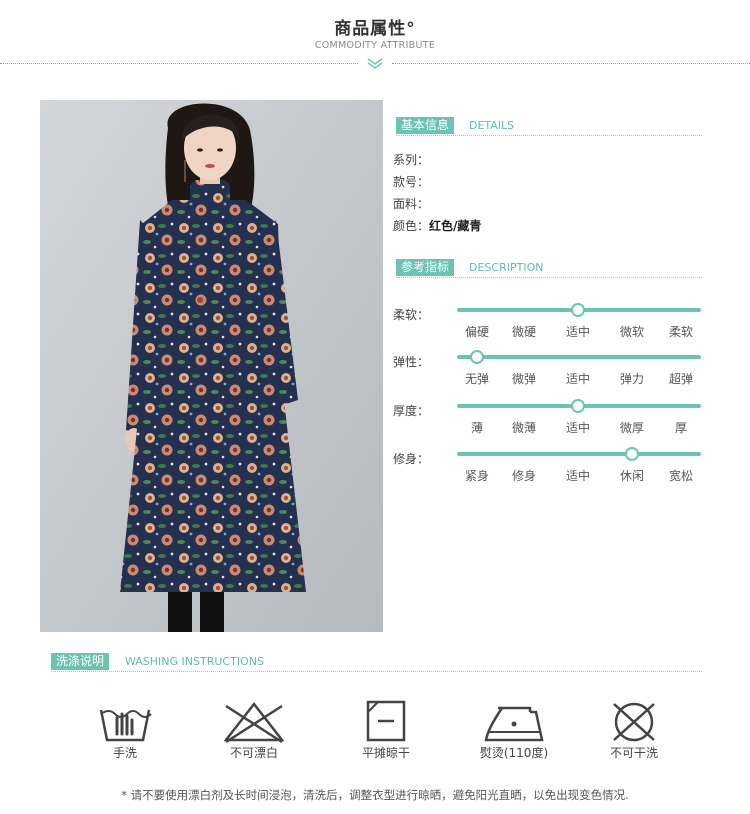 The height and width of the screenshot is (814, 750). What do you see at coordinates (80, 661) in the screenshot?
I see `washing-tag: 洗涤说明` at bounding box center [80, 661].